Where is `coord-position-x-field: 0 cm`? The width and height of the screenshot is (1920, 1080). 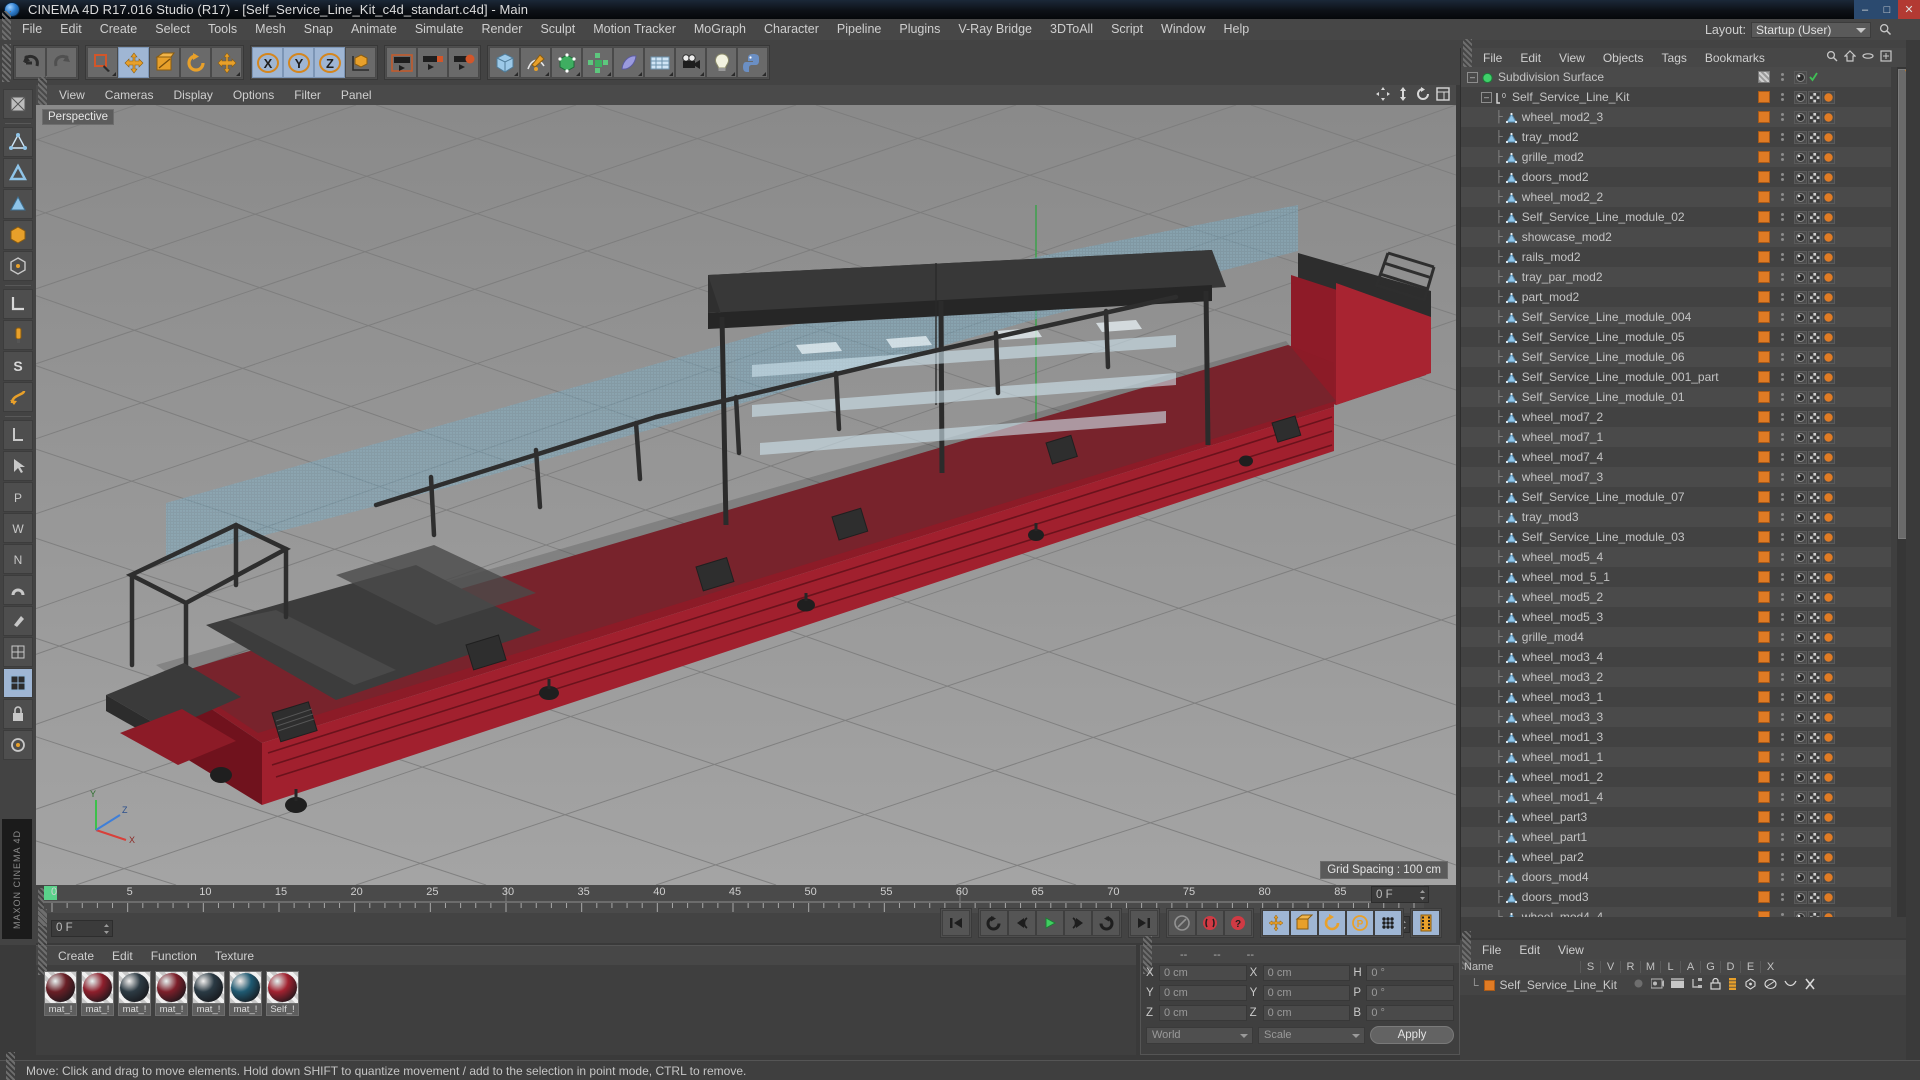 coord-position-x-field: 0 cm is located at coordinates (1203, 973).